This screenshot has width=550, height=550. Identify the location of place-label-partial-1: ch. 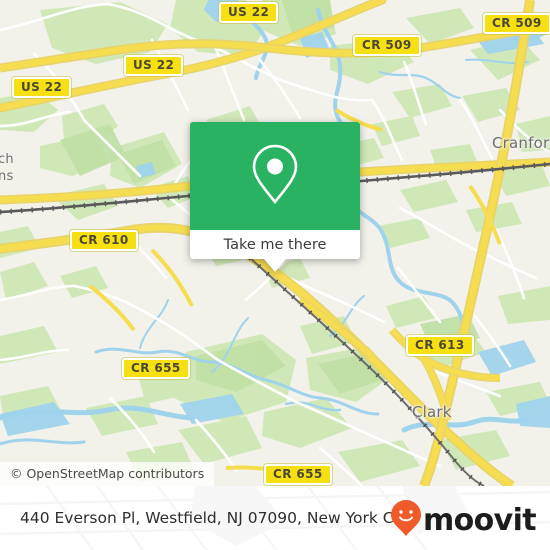
(7, 159).